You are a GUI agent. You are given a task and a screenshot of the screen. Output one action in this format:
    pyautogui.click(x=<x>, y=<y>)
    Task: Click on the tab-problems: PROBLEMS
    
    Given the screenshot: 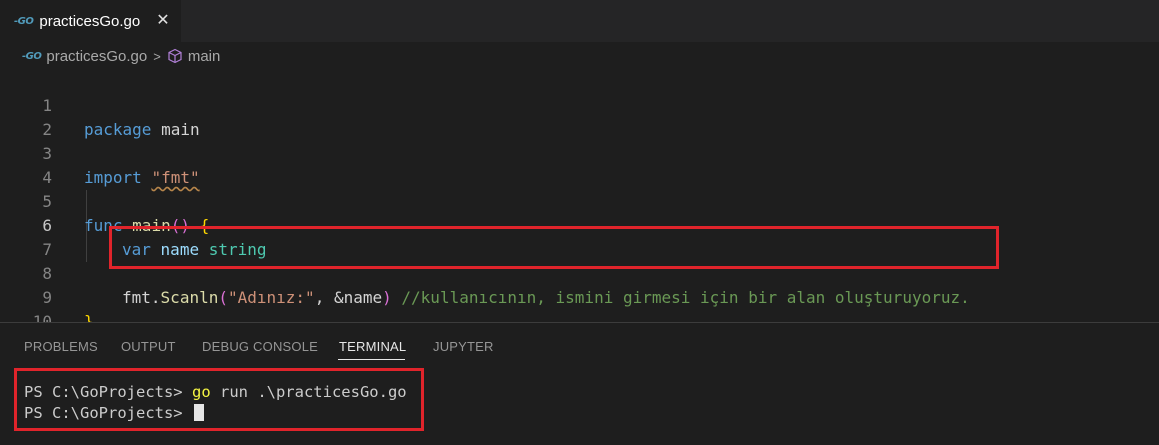 What is the action you would take?
    pyautogui.click(x=61, y=346)
    